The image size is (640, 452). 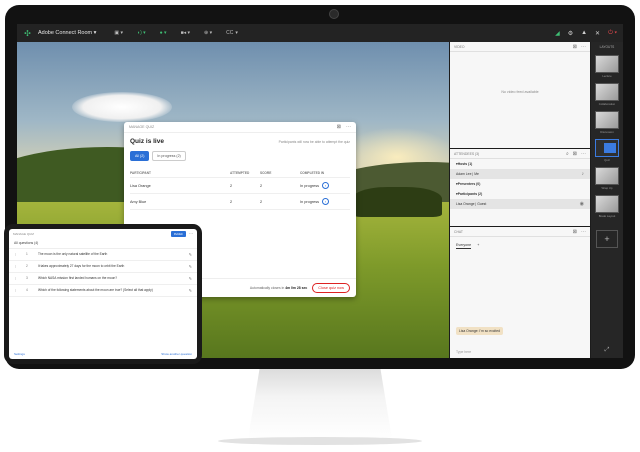 What do you see at coordinates (178, 233) in the screenshot?
I see `publish-button: Publish` at bounding box center [178, 233].